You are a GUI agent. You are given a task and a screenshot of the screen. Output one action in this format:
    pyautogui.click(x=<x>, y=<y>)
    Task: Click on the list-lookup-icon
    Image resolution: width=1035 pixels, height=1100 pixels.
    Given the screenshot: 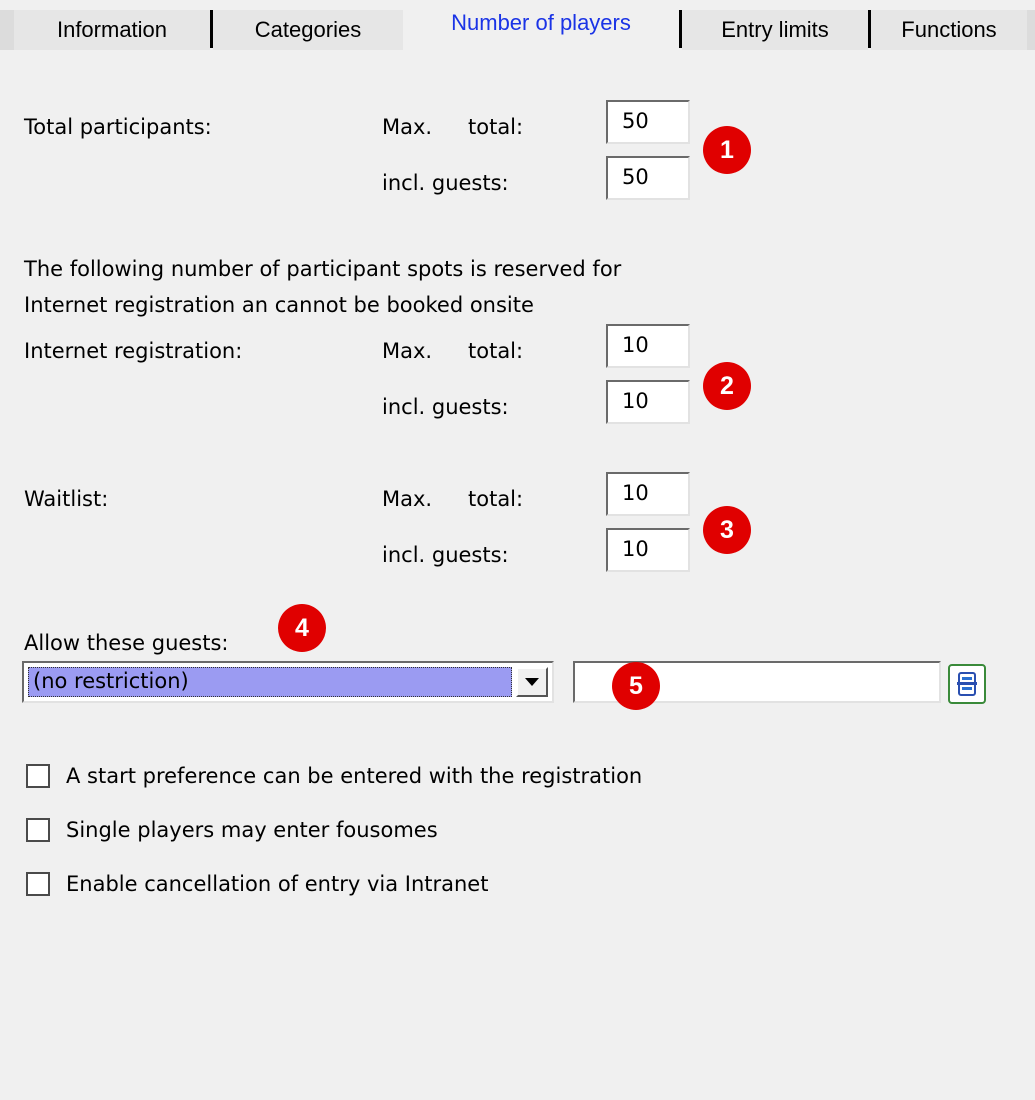 What is the action you would take?
    pyautogui.click(x=967, y=684)
    